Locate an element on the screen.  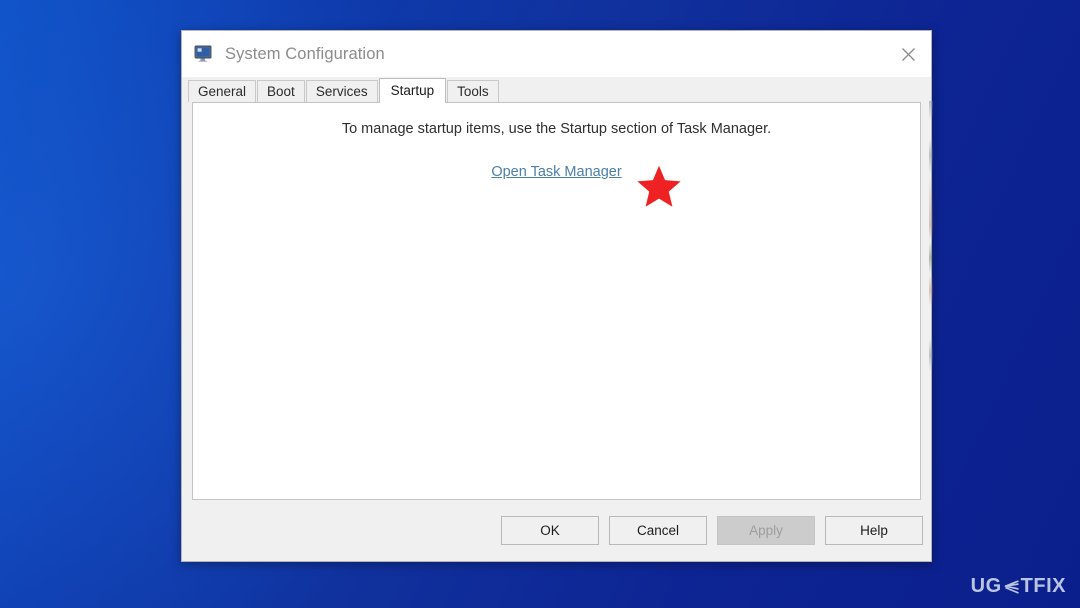
cancel-button: Cancel is located at coordinates (658, 530).